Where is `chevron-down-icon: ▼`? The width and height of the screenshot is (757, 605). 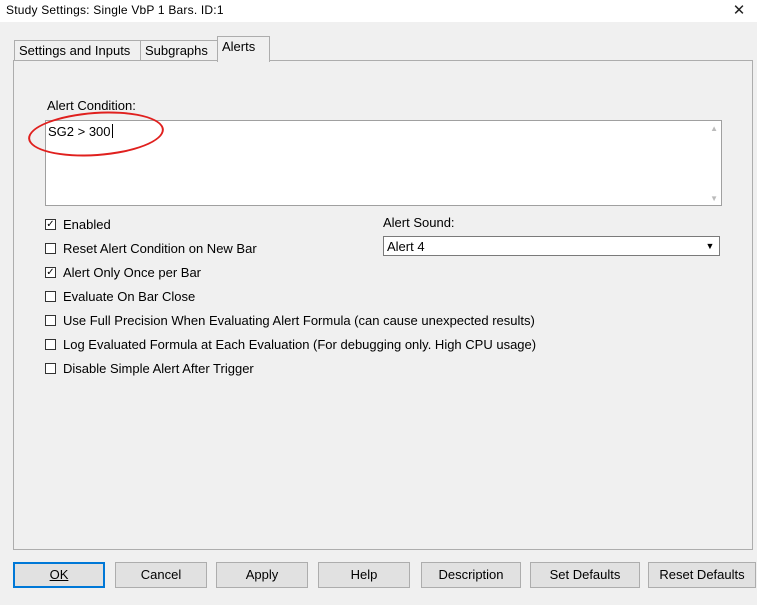
chevron-down-icon: ▼ is located at coordinates (710, 246).